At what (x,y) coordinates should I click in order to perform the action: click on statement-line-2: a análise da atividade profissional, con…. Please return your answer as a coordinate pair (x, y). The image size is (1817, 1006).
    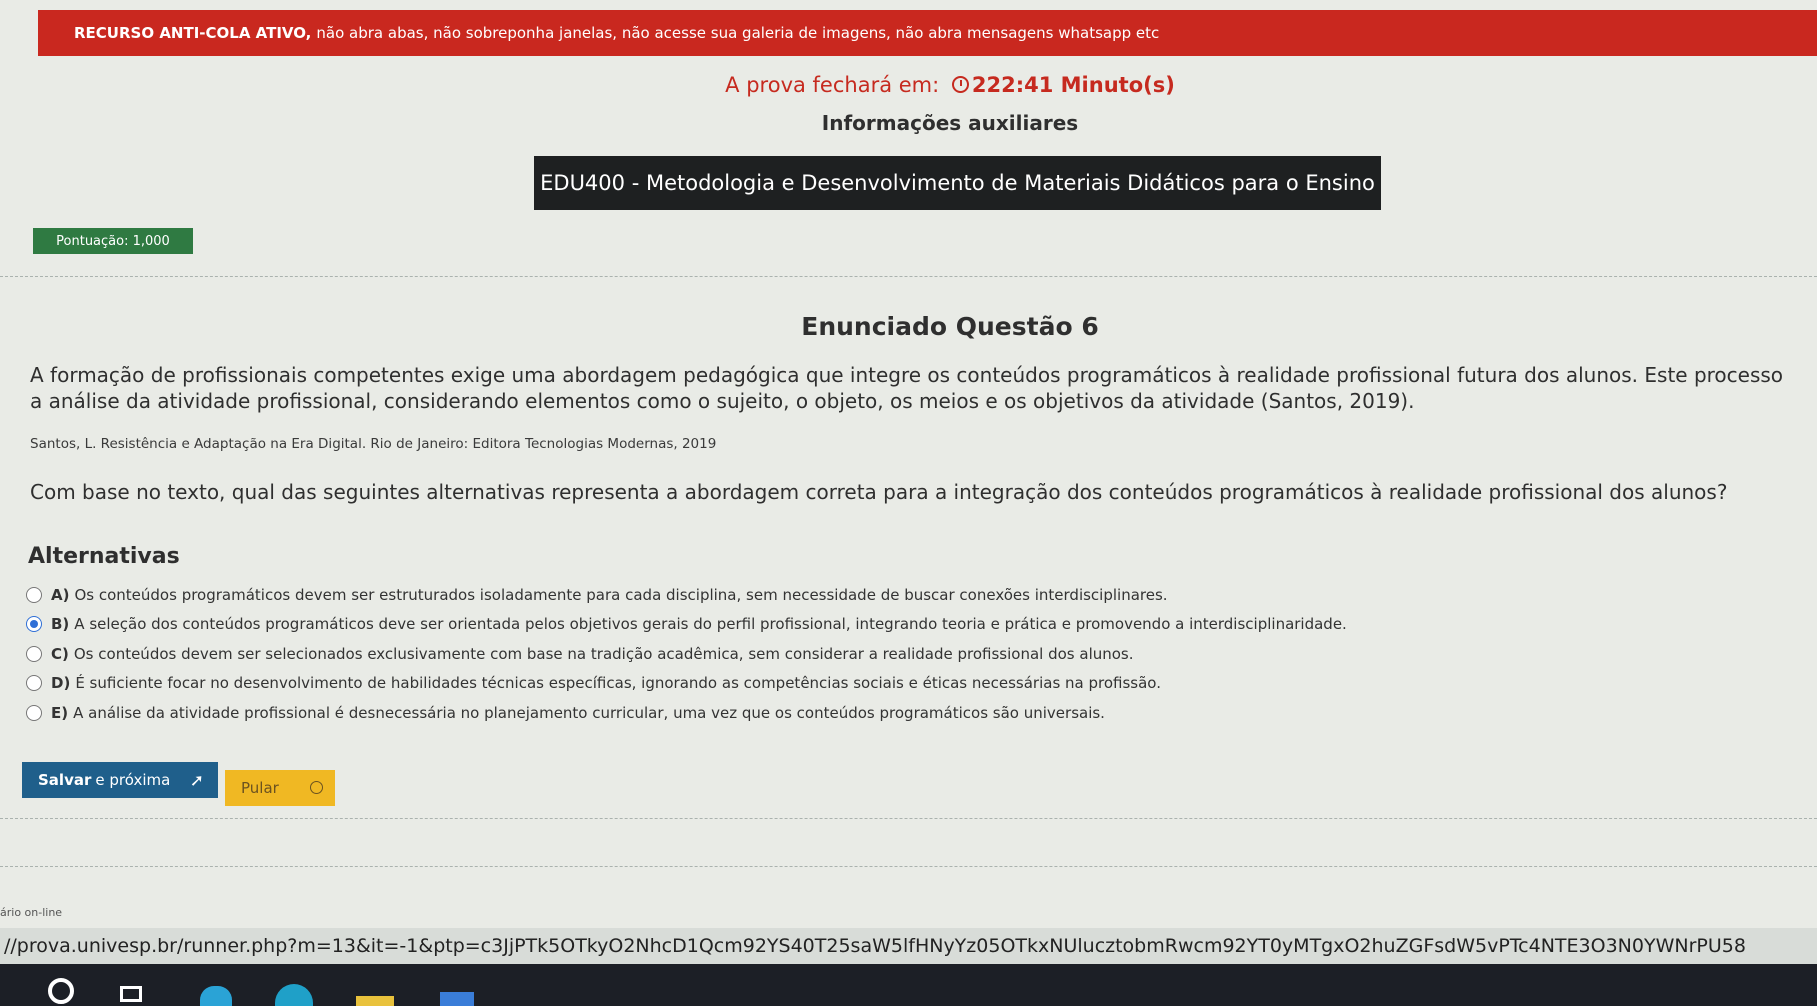
    Looking at the image, I should click on (722, 401).